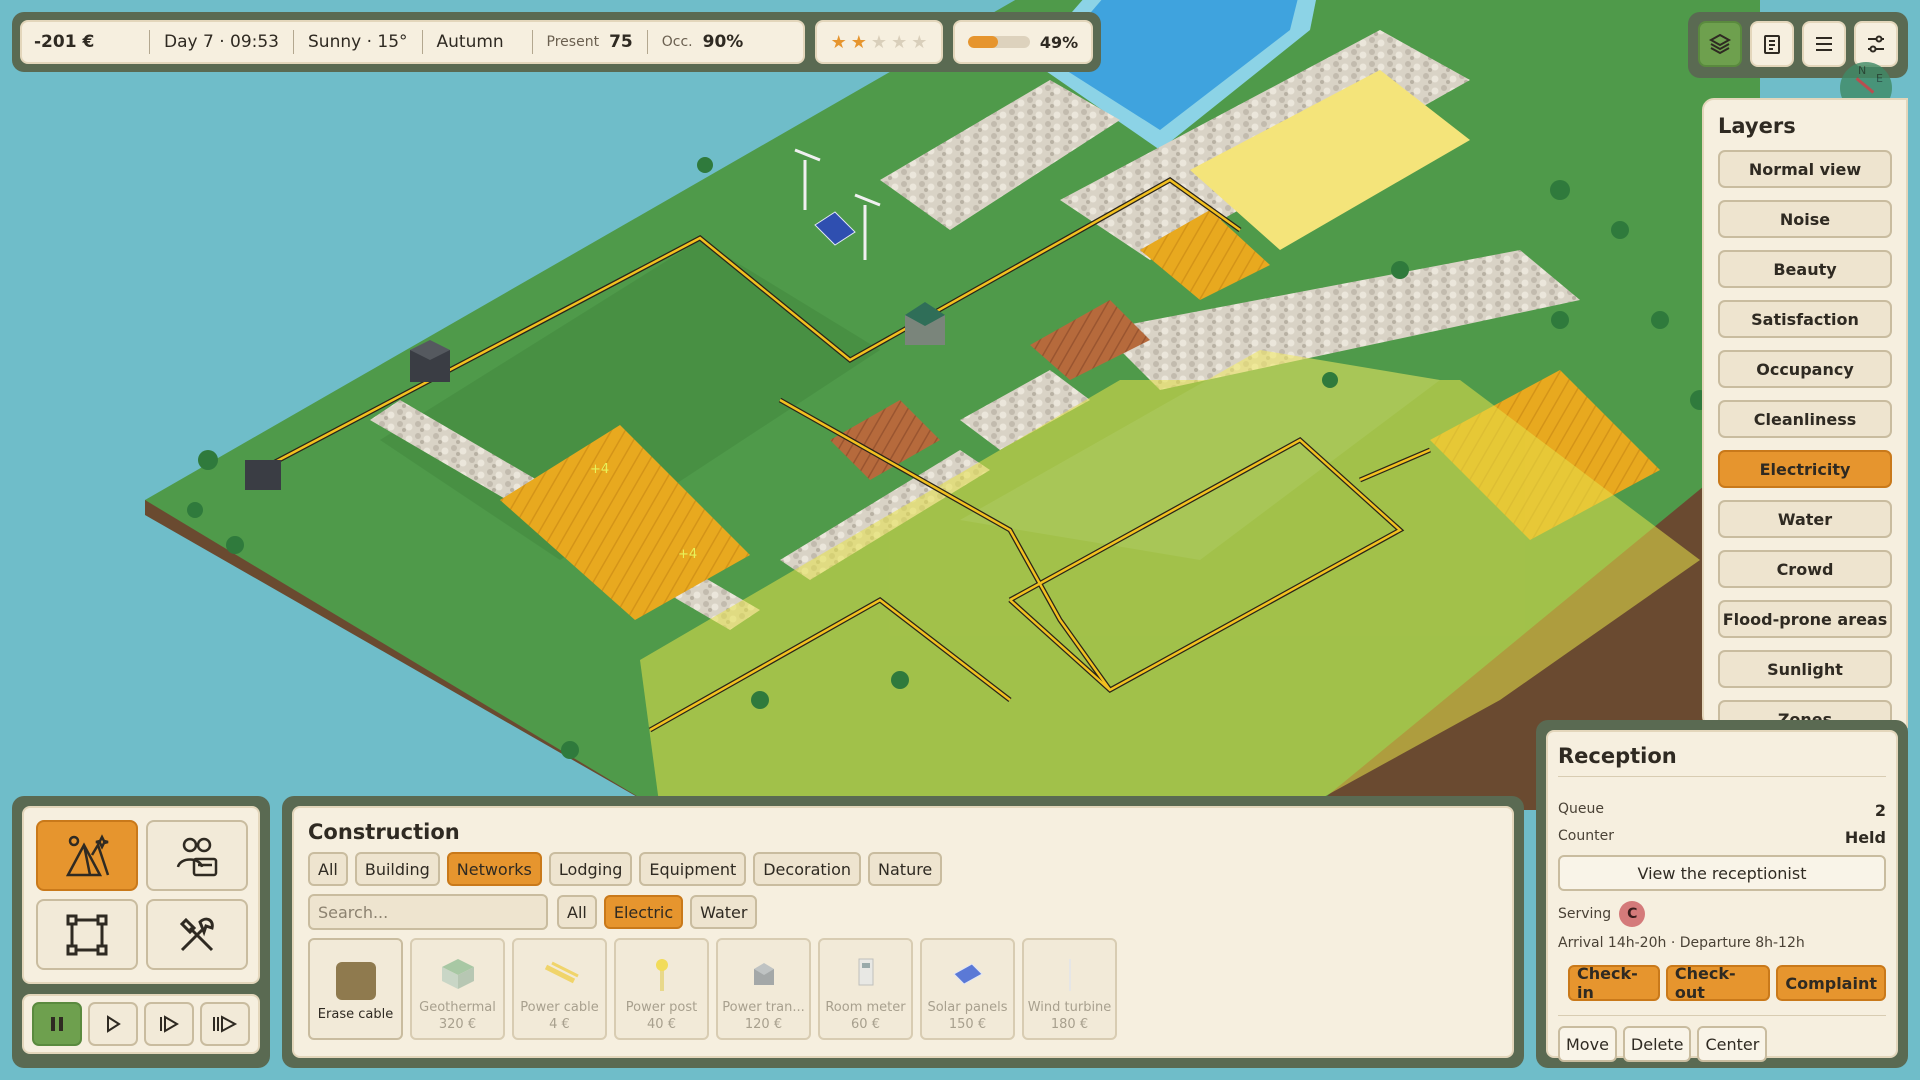 Image resolution: width=1920 pixels, height=1080 pixels. What do you see at coordinates (661, 1007) in the screenshot?
I see `item-name: Power post` at bounding box center [661, 1007].